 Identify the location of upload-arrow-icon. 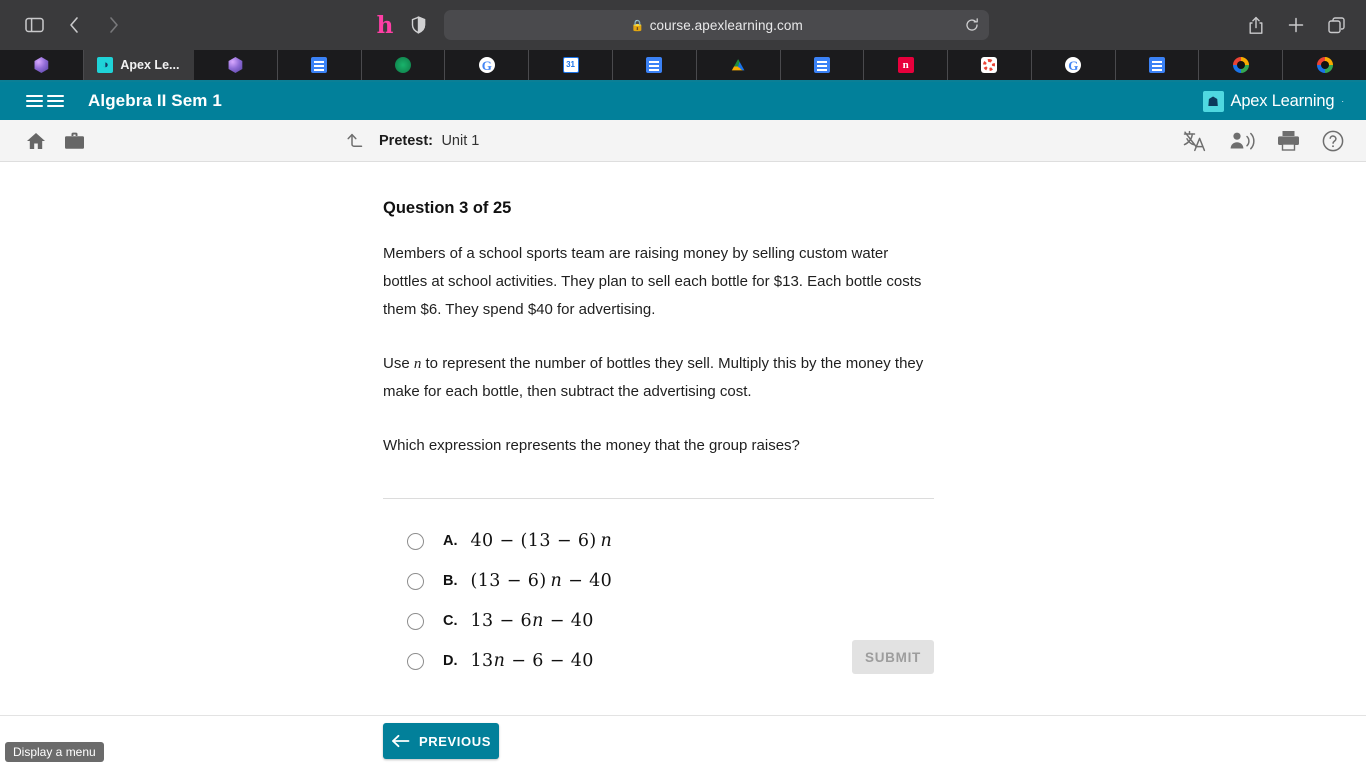
(355, 141).